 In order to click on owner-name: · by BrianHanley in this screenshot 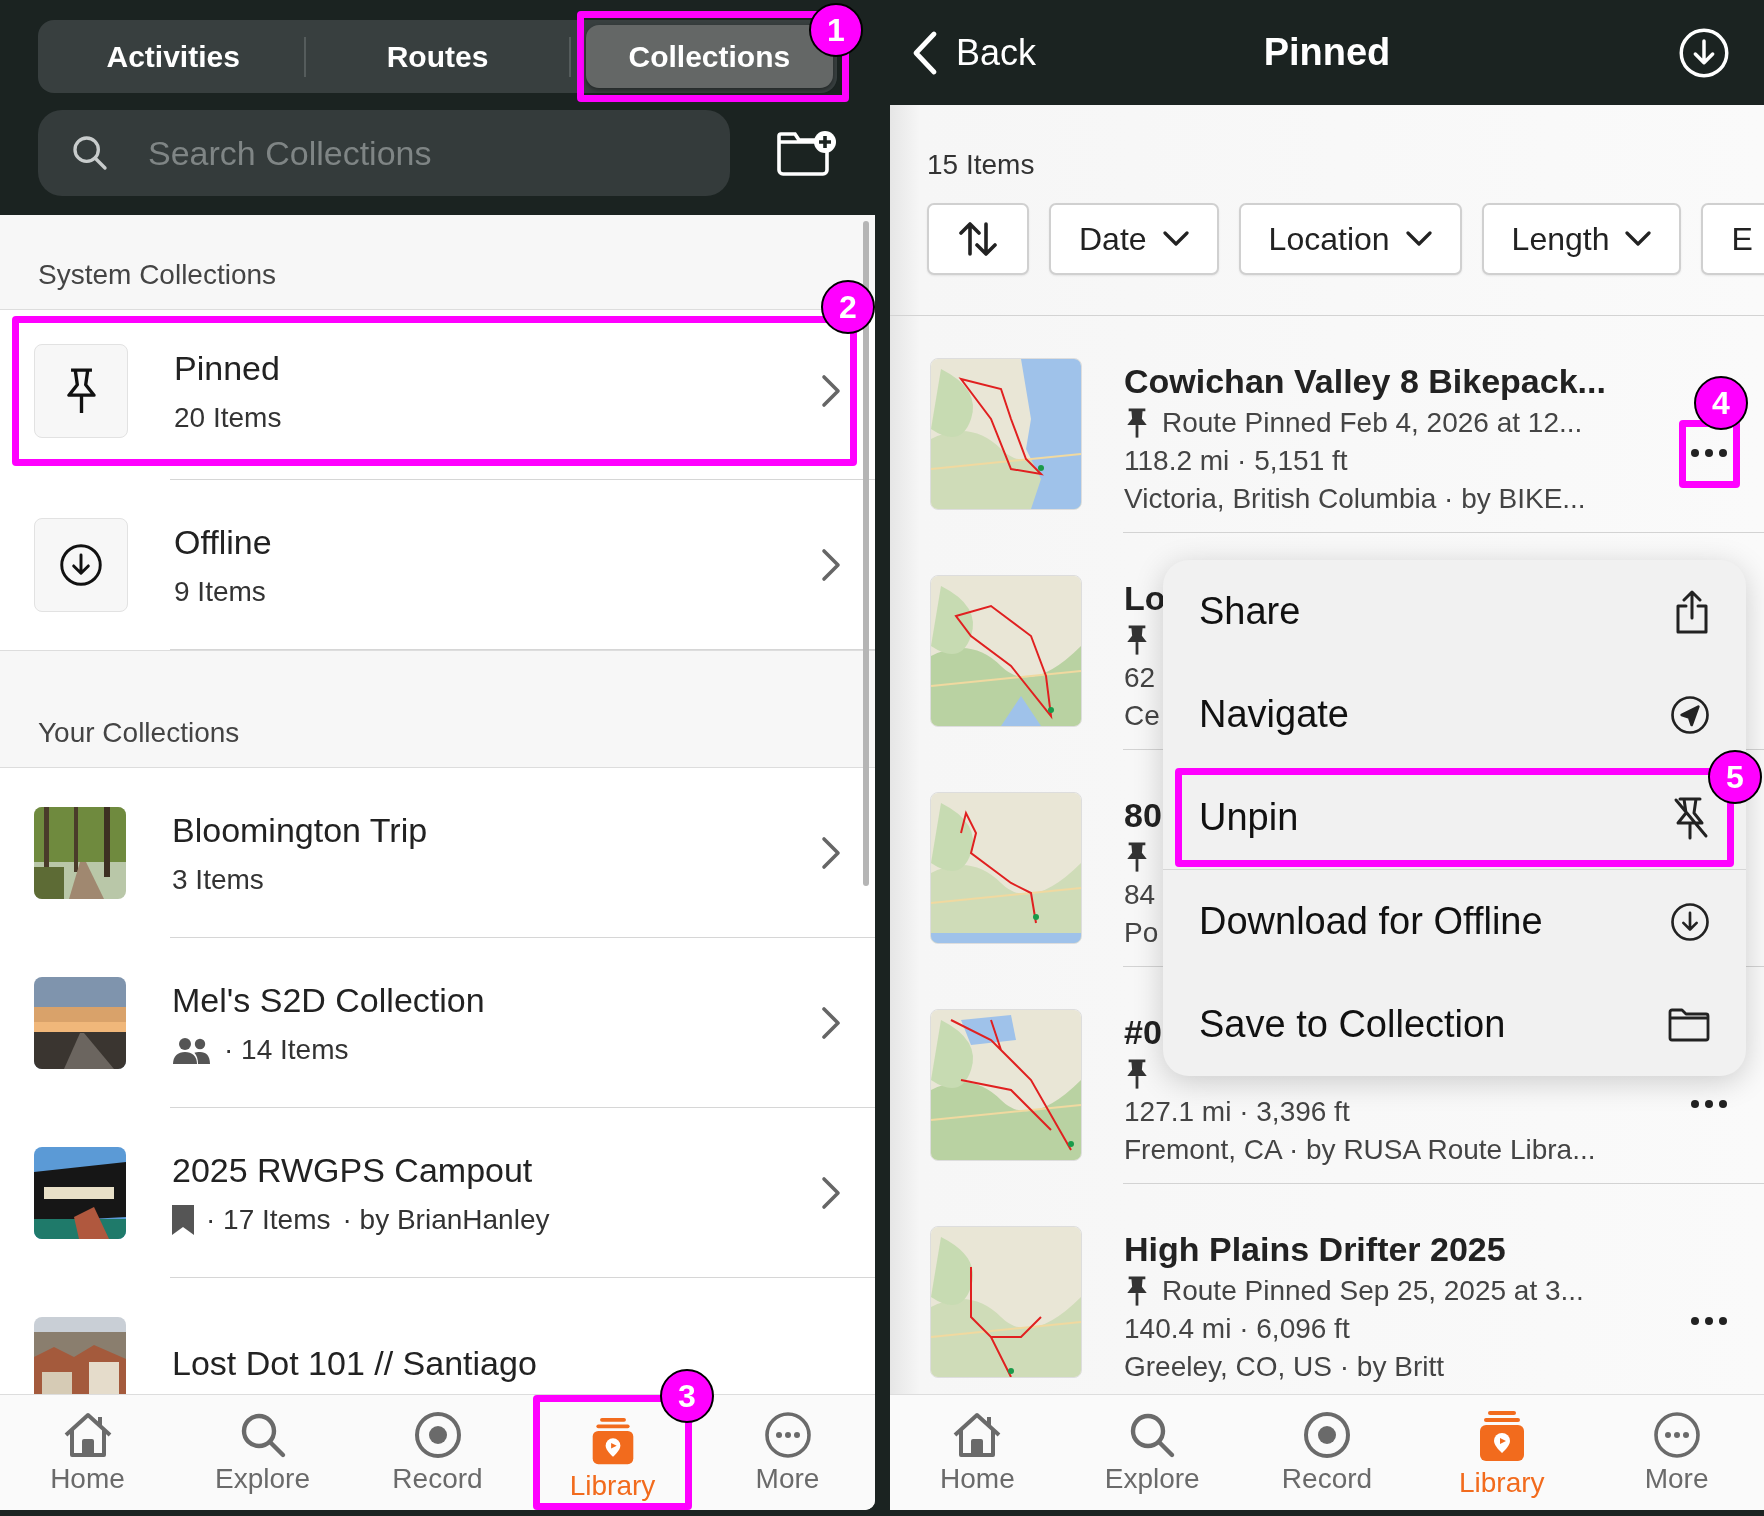, I will do `click(446, 1219)`.